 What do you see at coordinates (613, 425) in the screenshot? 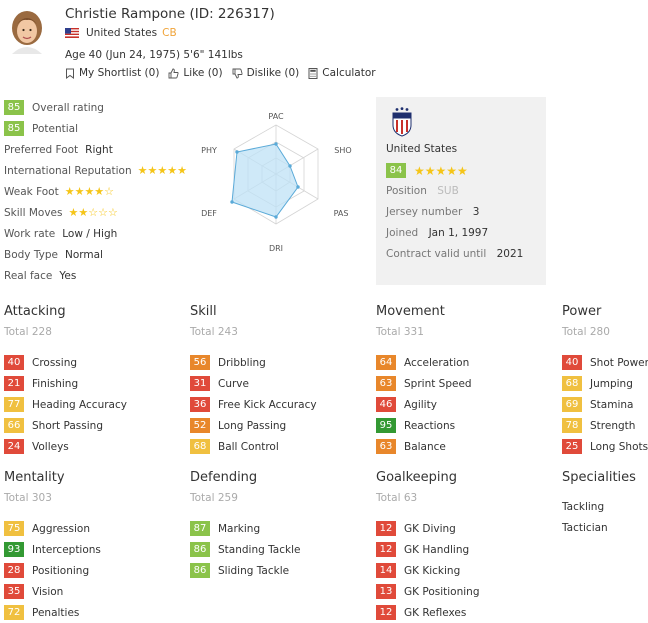
I see `stat-name: Strength` at bounding box center [613, 425].